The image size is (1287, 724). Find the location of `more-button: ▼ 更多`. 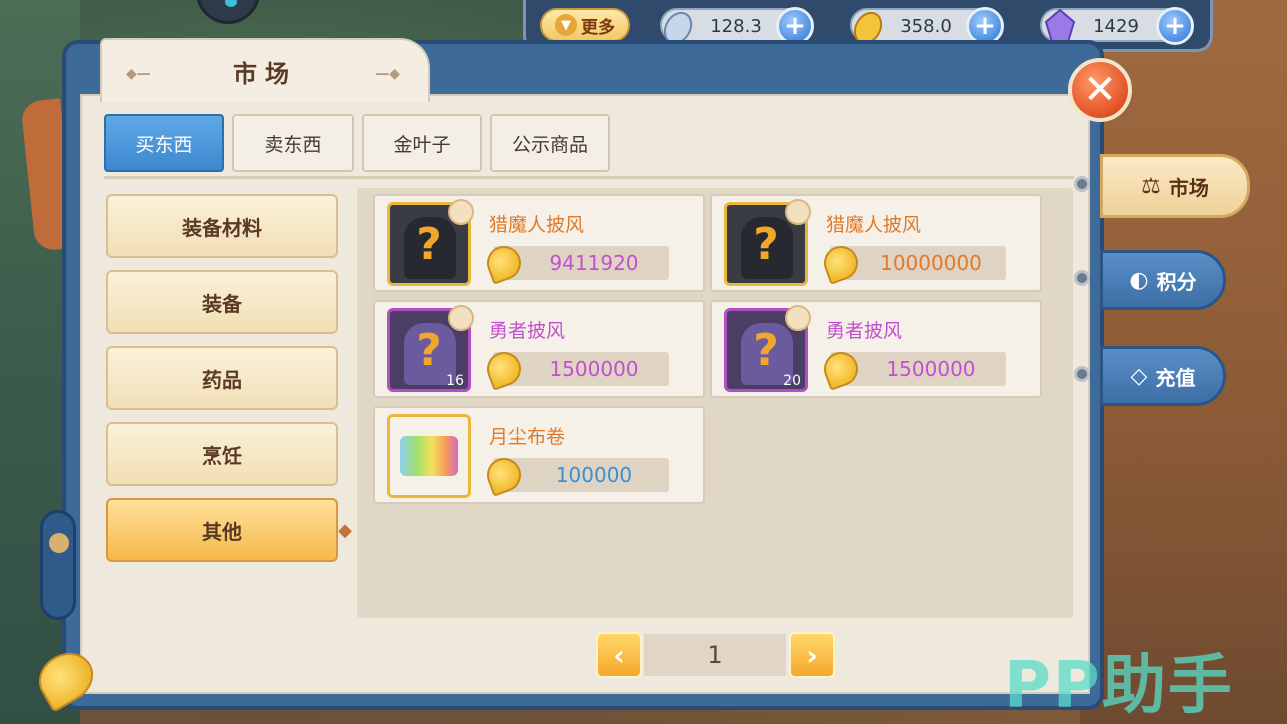

more-button: ▼ 更多 is located at coordinates (585, 25).